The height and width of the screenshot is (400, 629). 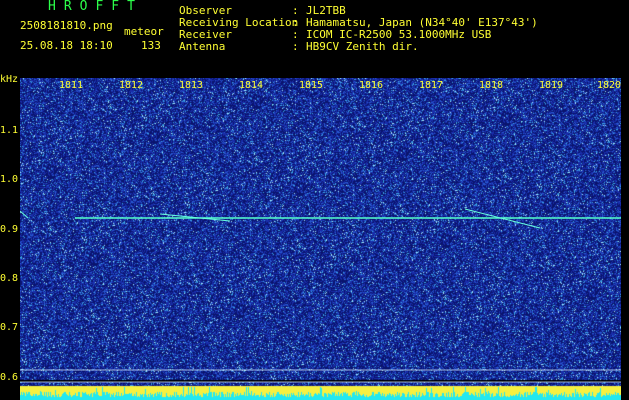 What do you see at coordinates (95, 7) in the screenshot?
I see `app-title: HROFFT` at bounding box center [95, 7].